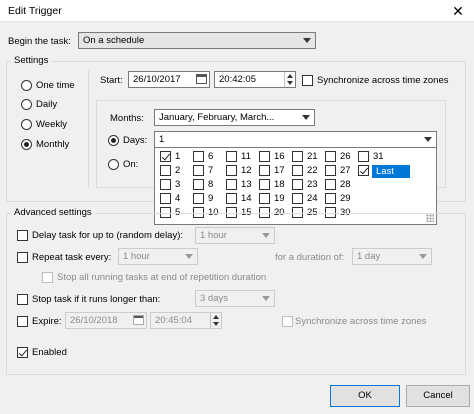 This screenshot has height=414, width=474. I want to click on title-bar: Edit Trigger ✕, so click(237, 11).